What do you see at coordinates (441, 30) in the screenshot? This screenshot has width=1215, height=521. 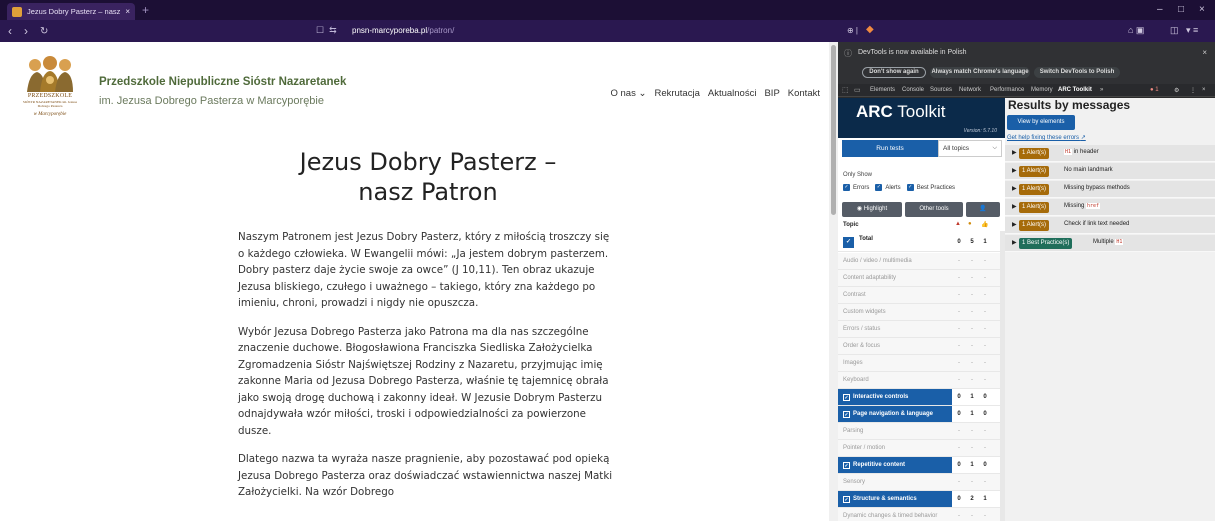 I see `url-path: /patron/` at bounding box center [441, 30].